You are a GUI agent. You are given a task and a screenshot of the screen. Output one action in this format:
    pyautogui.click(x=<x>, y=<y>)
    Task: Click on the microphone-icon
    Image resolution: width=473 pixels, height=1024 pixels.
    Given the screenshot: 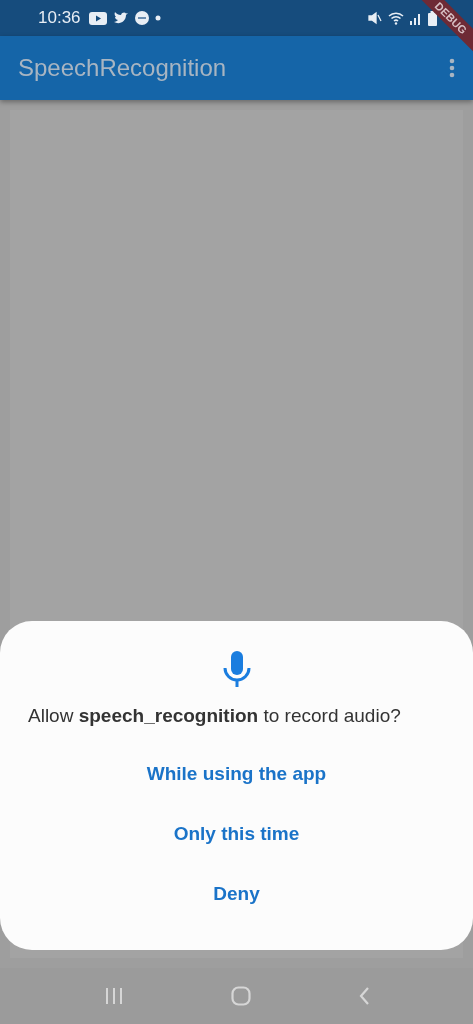 What is the action you would take?
    pyautogui.click(x=236, y=669)
    